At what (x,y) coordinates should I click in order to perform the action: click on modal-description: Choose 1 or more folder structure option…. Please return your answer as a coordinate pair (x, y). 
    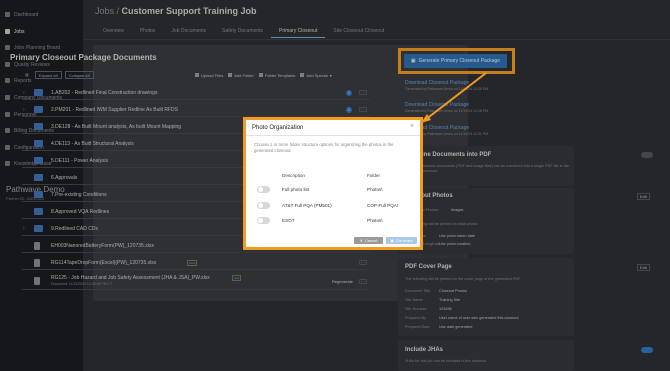
    Looking at the image, I should click on (324, 147).